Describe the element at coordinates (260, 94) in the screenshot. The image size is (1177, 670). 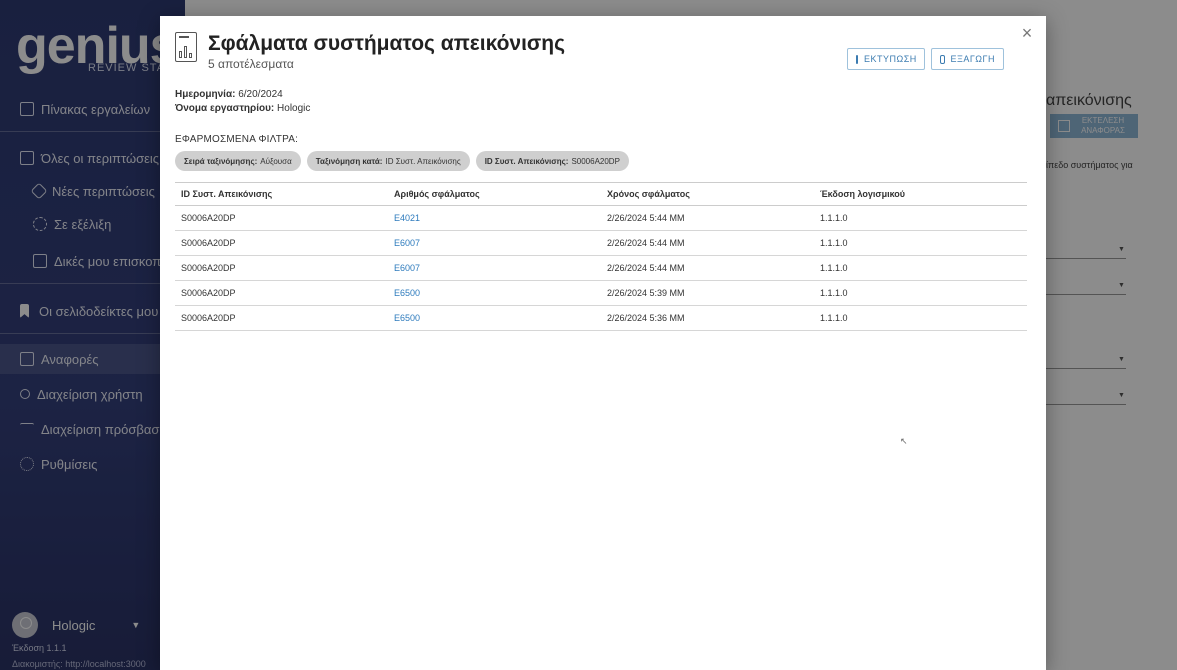
I see `date-value: 6/20/2024` at that location.